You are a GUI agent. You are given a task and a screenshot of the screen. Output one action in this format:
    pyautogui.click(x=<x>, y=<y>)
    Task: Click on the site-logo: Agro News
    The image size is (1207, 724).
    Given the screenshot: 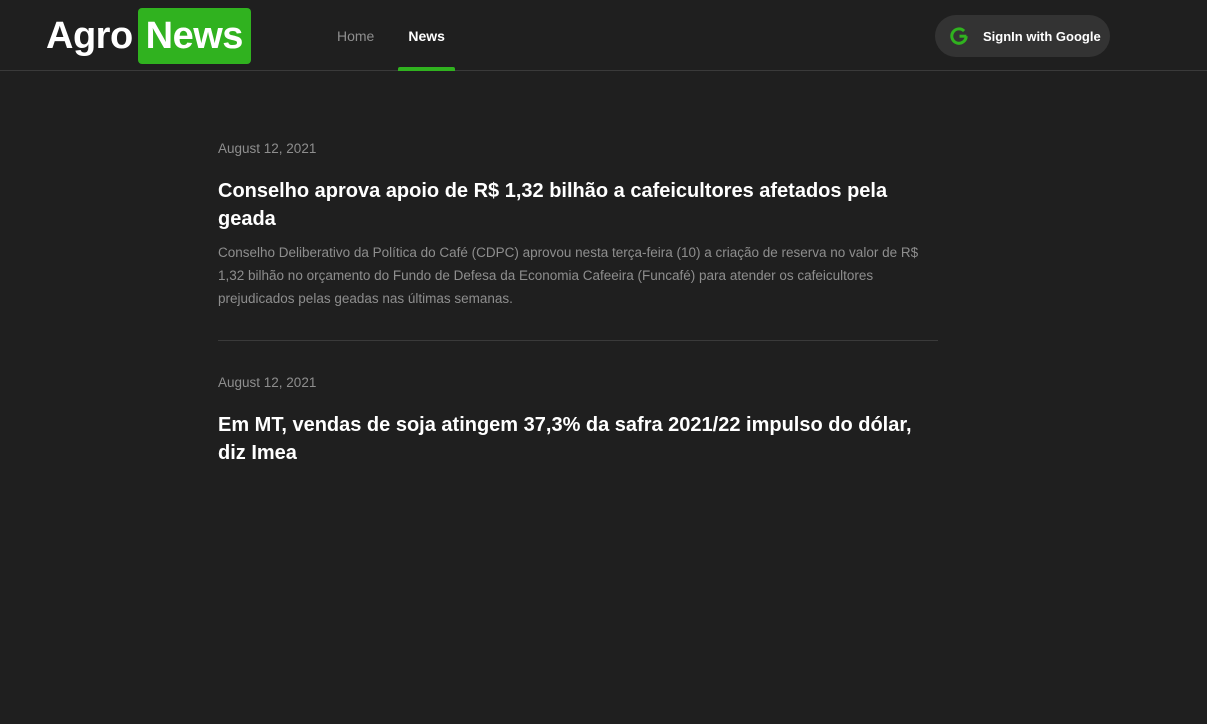 What is the action you would take?
    pyautogui.click(x=148, y=36)
    